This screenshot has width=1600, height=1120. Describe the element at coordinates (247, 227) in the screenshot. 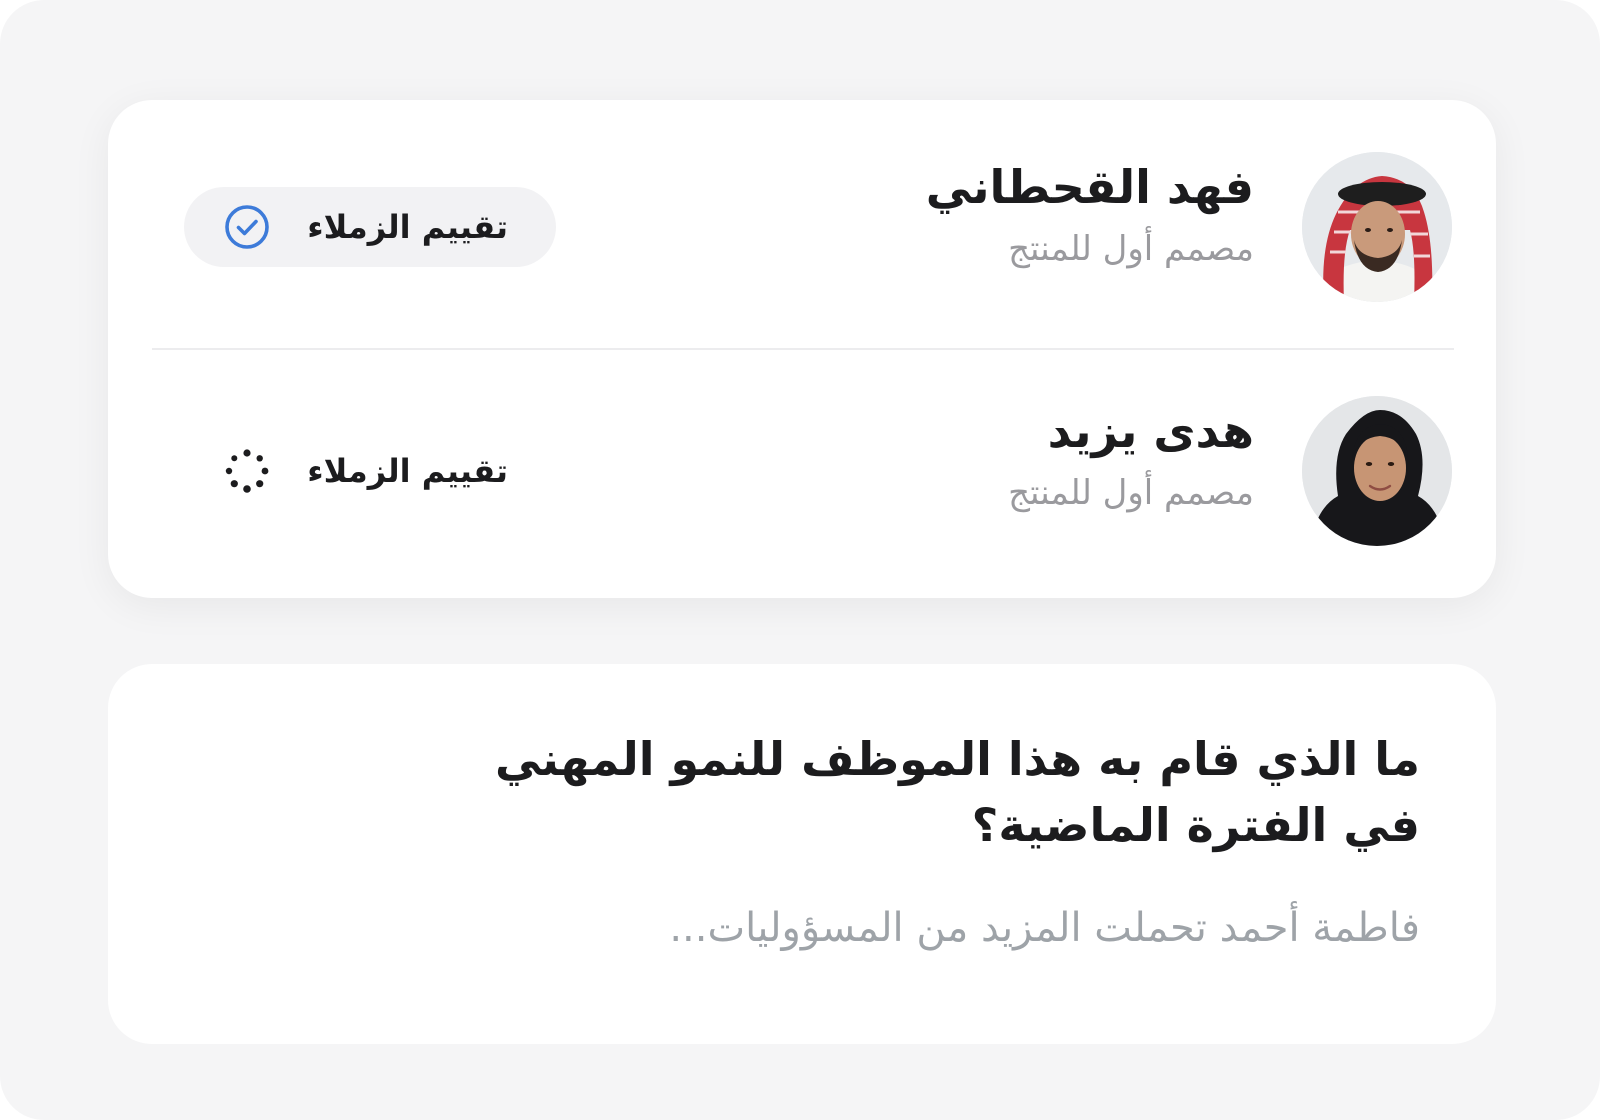

I see `check-circle-icon` at that location.